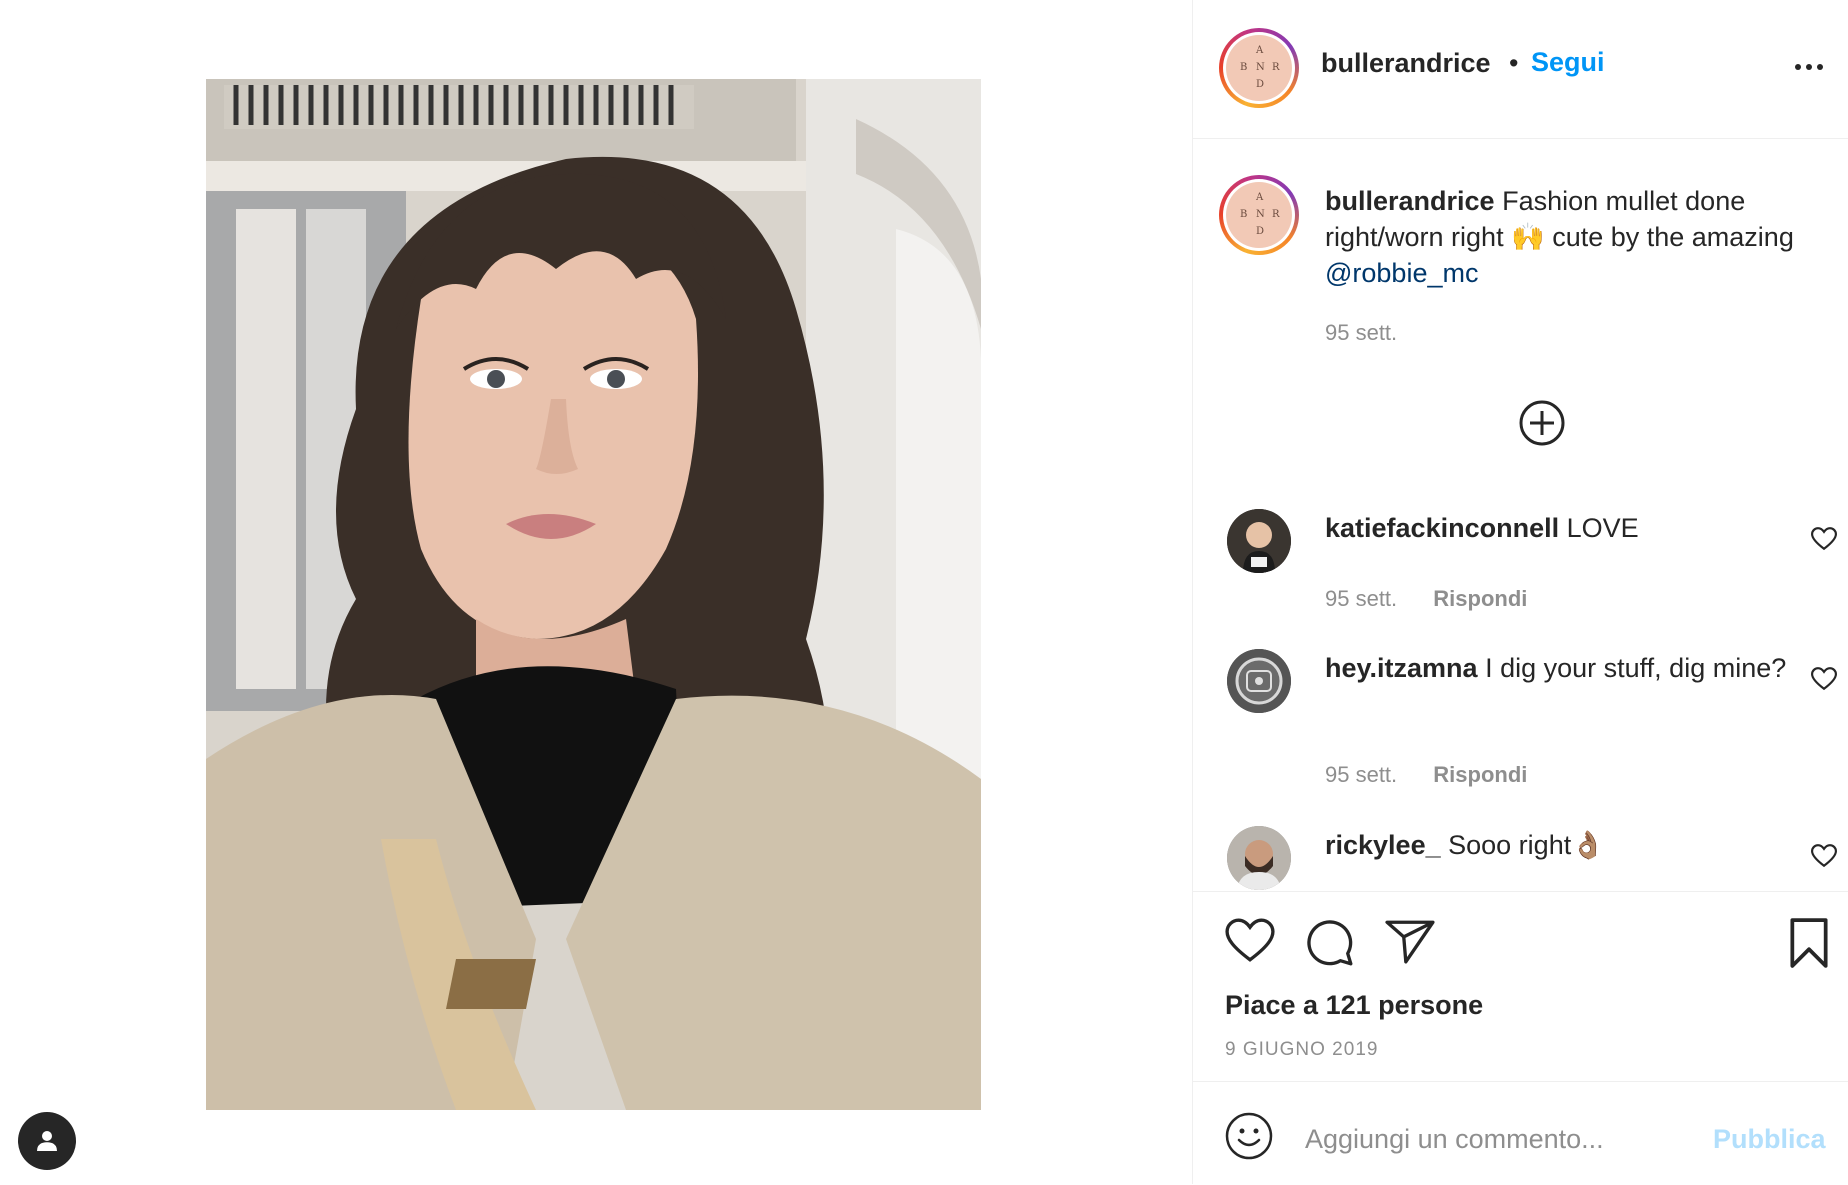 The image size is (1848, 1185). Describe the element at coordinates (1406, 63) in the screenshot. I see `author-username: bullerandrice` at that location.